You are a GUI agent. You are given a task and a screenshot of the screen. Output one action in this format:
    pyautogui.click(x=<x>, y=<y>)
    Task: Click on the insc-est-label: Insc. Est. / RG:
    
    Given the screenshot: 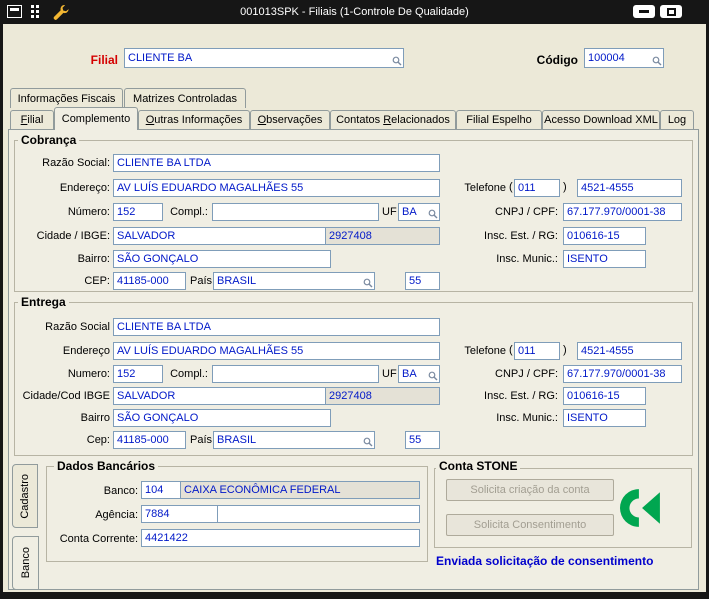 What is the action you would take?
    pyautogui.click(x=521, y=396)
    